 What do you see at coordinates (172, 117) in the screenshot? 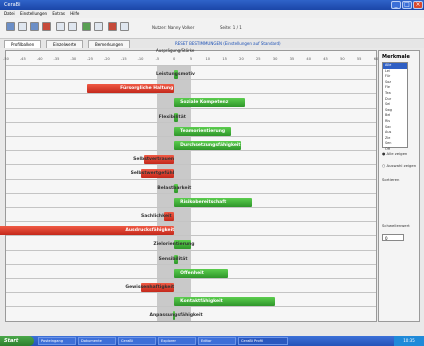
I see `bar-label: Flexibilität` at bounding box center [172, 117].